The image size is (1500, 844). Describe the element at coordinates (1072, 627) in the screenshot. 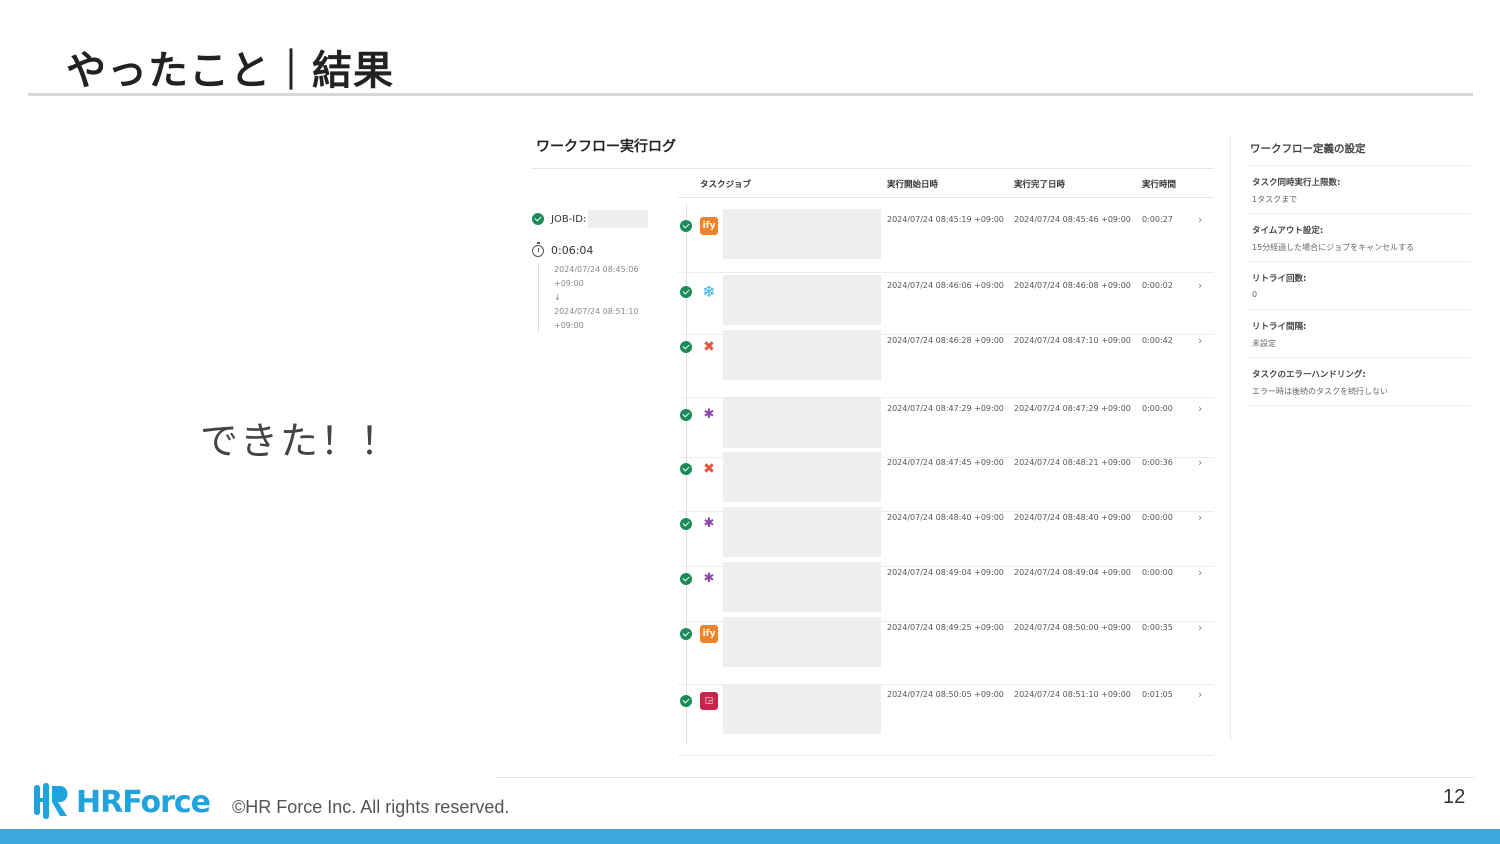

I see `row-end-time: 2024/07/24 08:50:00 +09:00` at that location.